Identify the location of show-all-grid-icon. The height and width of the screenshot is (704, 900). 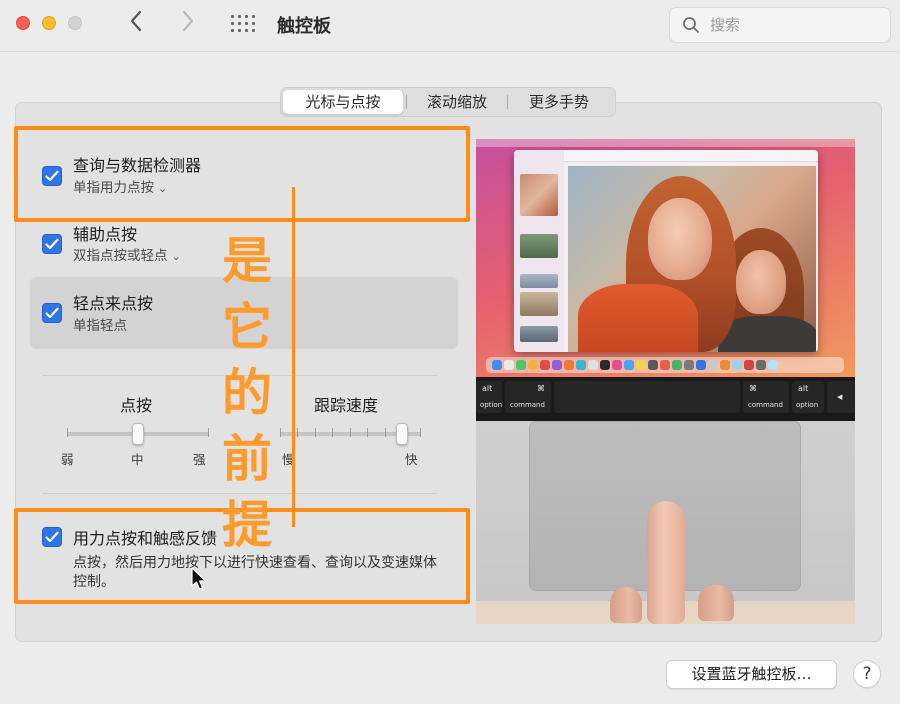
(243, 24).